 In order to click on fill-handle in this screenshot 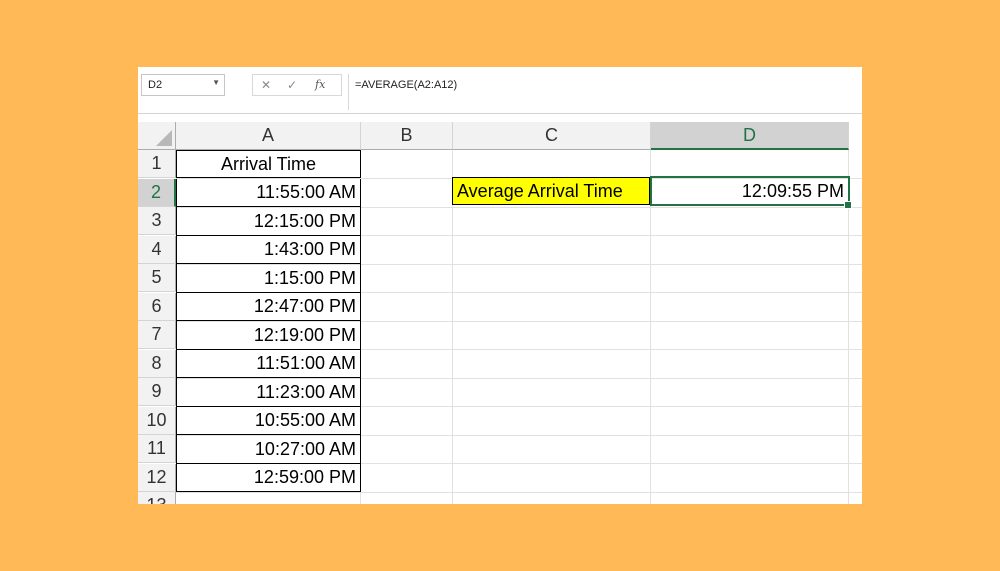, I will do `click(848, 205)`.